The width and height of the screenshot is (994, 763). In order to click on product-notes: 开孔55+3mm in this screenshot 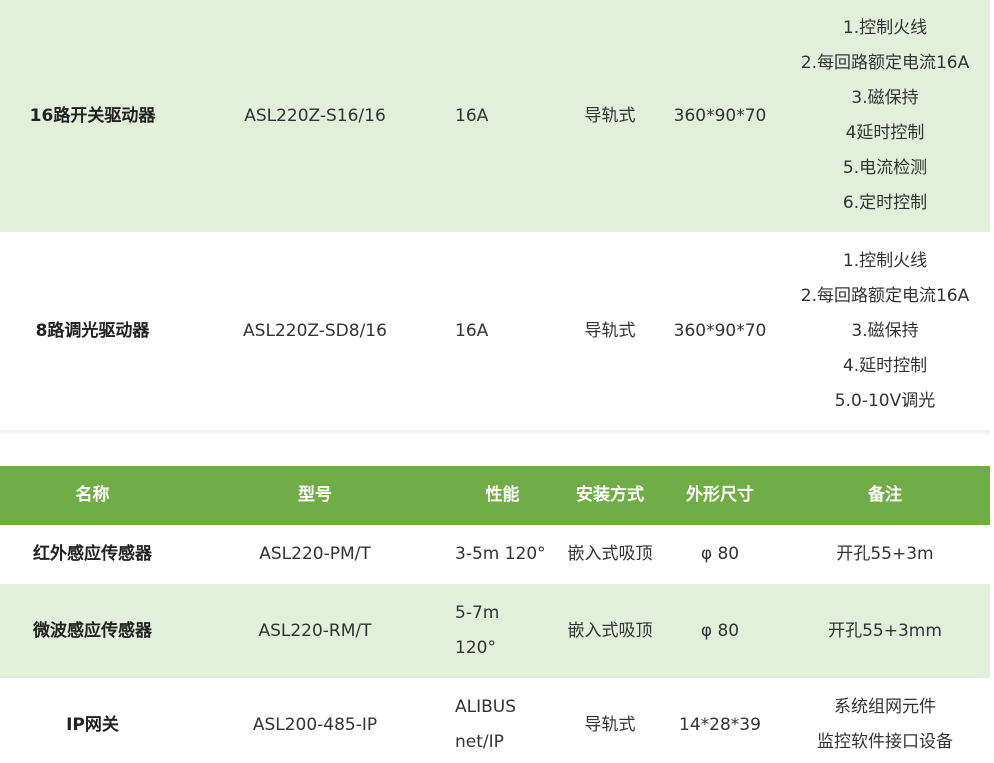, I will do `click(885, 631)`.